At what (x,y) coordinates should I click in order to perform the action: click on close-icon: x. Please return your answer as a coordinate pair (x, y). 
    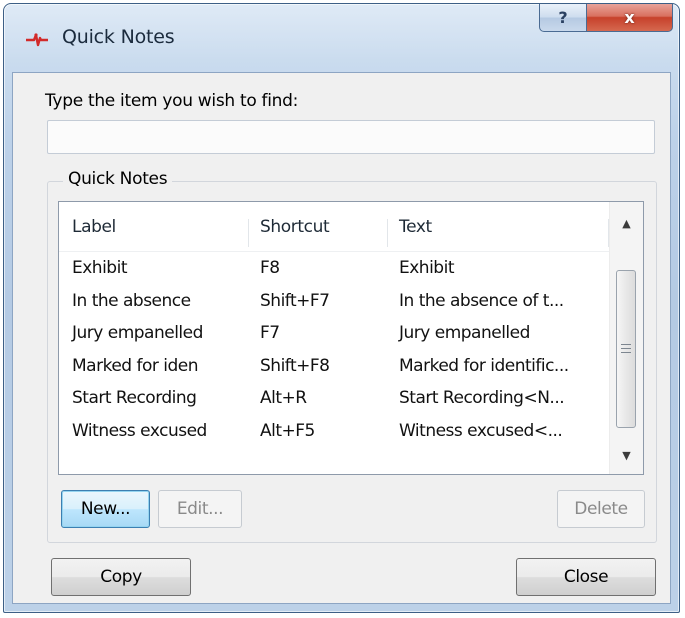
    Looking at the image, I should click on (629, 17).